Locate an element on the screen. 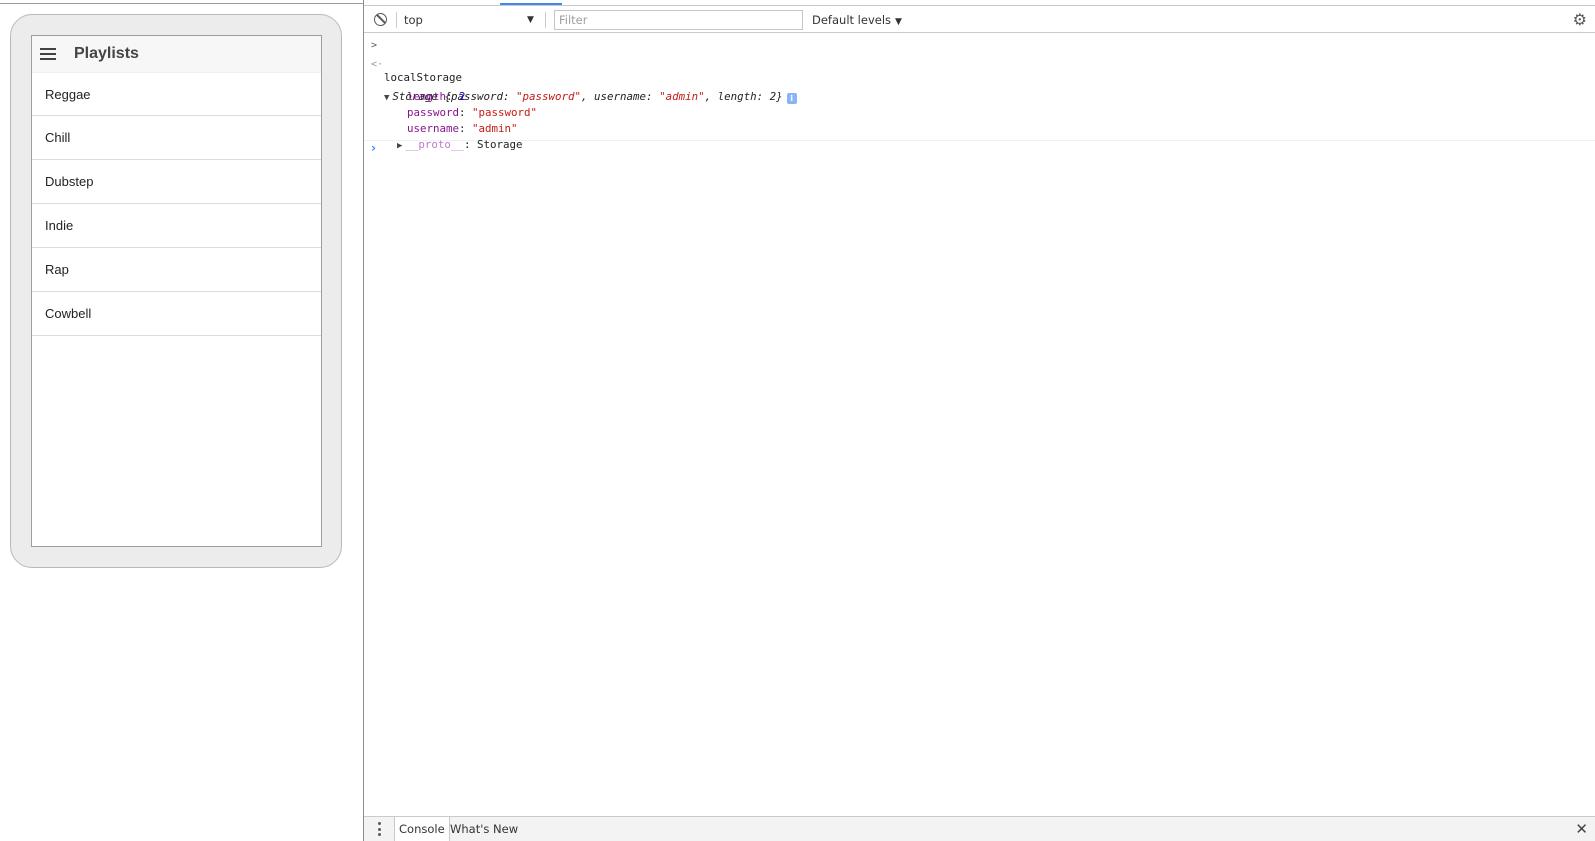 This screenshot has height=841, width=1595. preview-divider is located at coordinates (181, 3).